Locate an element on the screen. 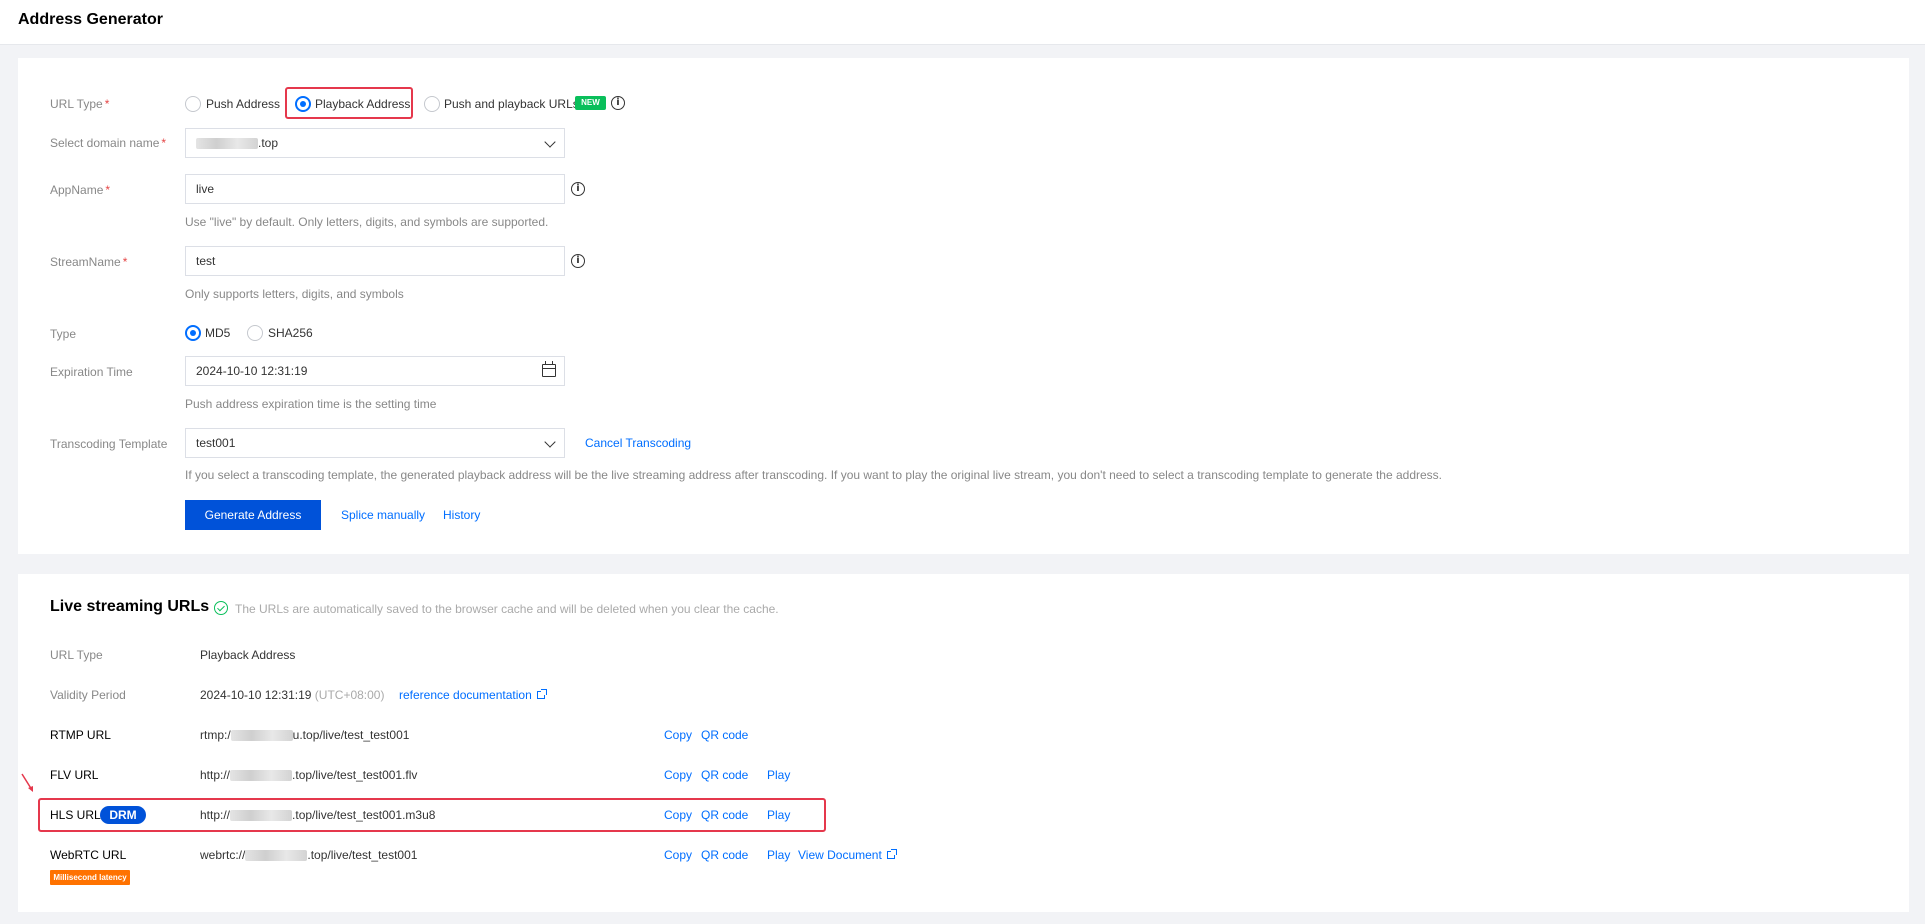  sha256-option: SHA256 is located at coordinates (290, 333).